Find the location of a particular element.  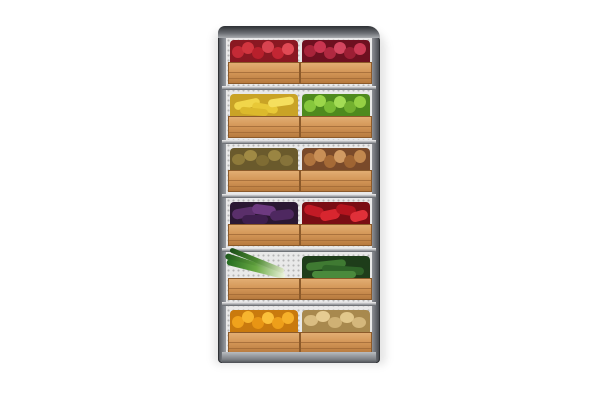

bin-zucchini is located at coordinates (336, 278).